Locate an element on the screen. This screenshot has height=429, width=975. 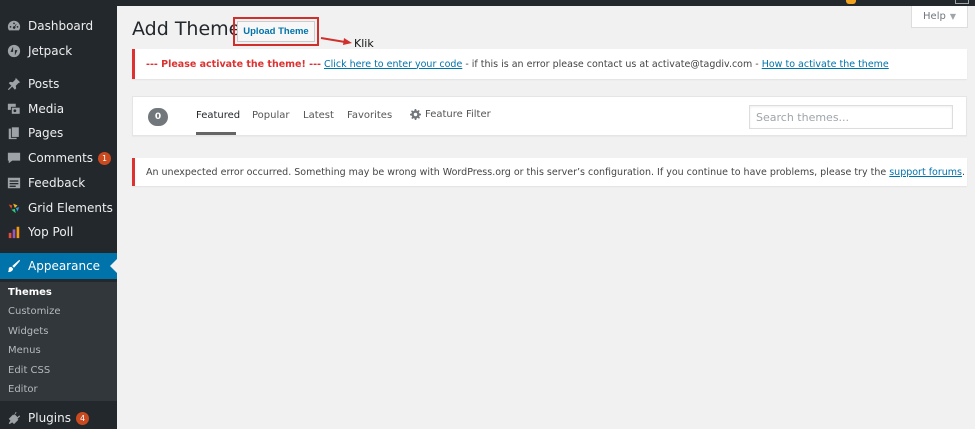
support-forums-link: support forums is located at coordinates (925, 172).